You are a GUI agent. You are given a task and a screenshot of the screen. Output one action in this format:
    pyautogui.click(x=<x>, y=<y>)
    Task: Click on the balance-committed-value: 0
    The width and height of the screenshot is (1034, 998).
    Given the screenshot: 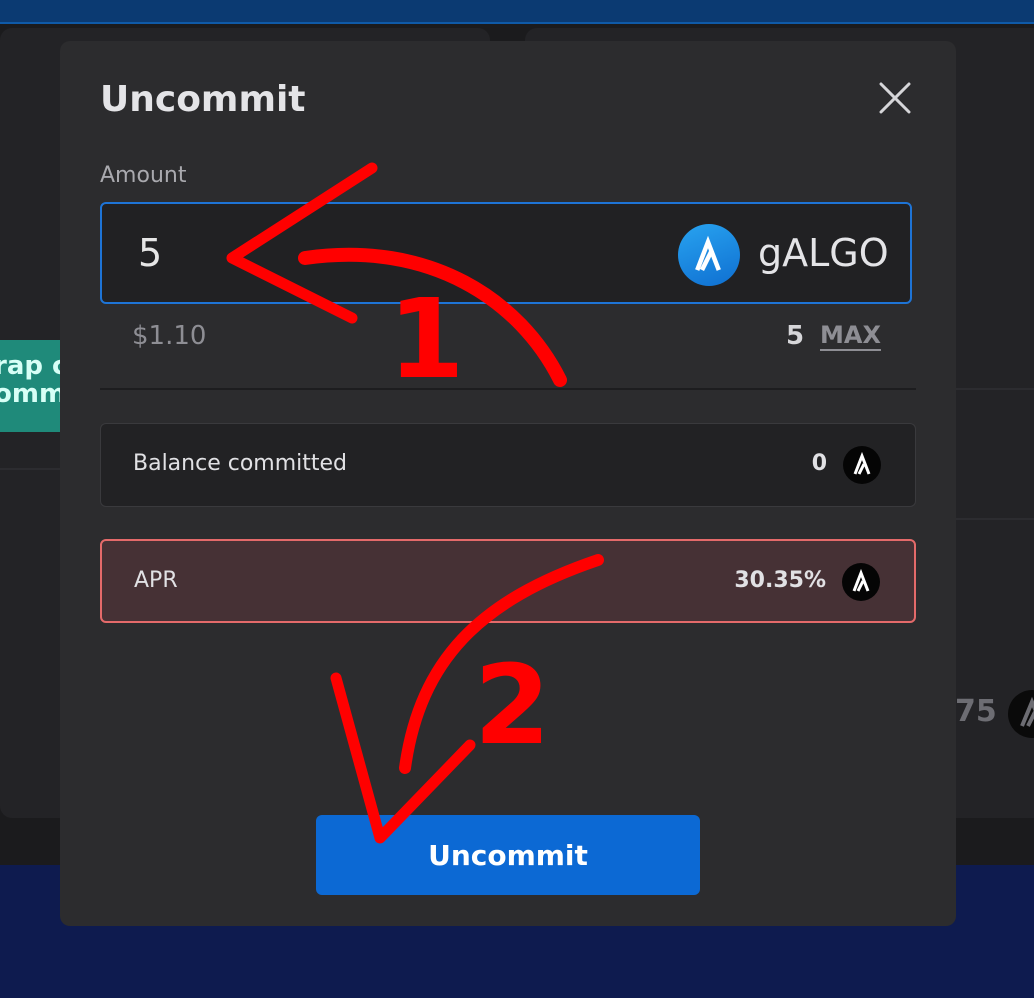 What is the action you would take?
    pyautogui.click(x=819, y=463)
    